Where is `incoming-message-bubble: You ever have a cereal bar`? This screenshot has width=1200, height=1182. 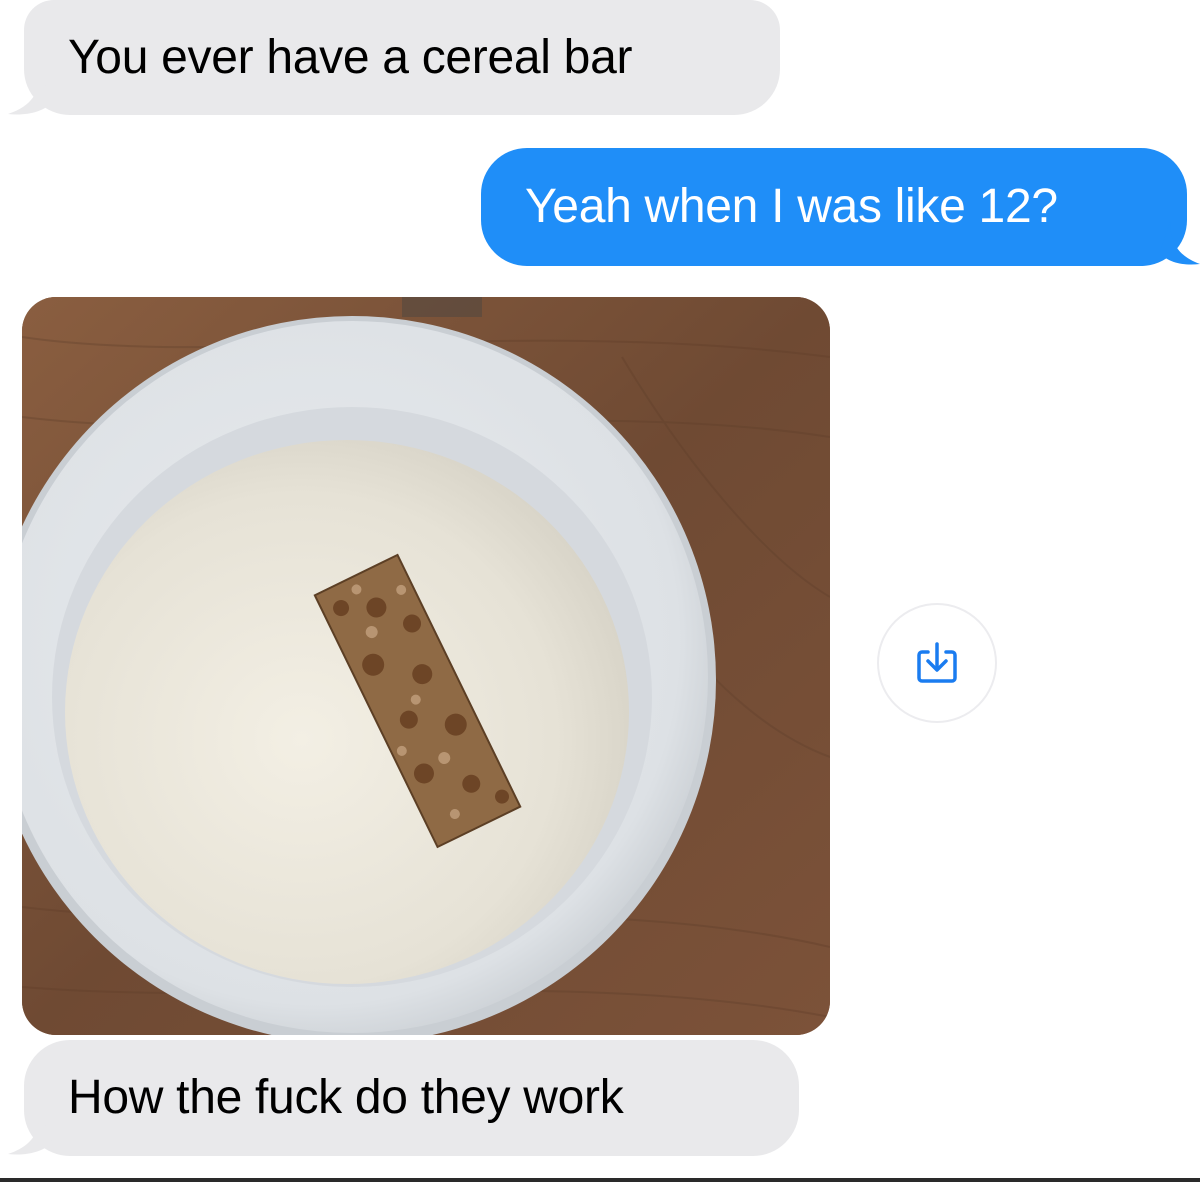 incoming-message-bubble: You ever have a cereal bar is located at coordinates (402, 57).